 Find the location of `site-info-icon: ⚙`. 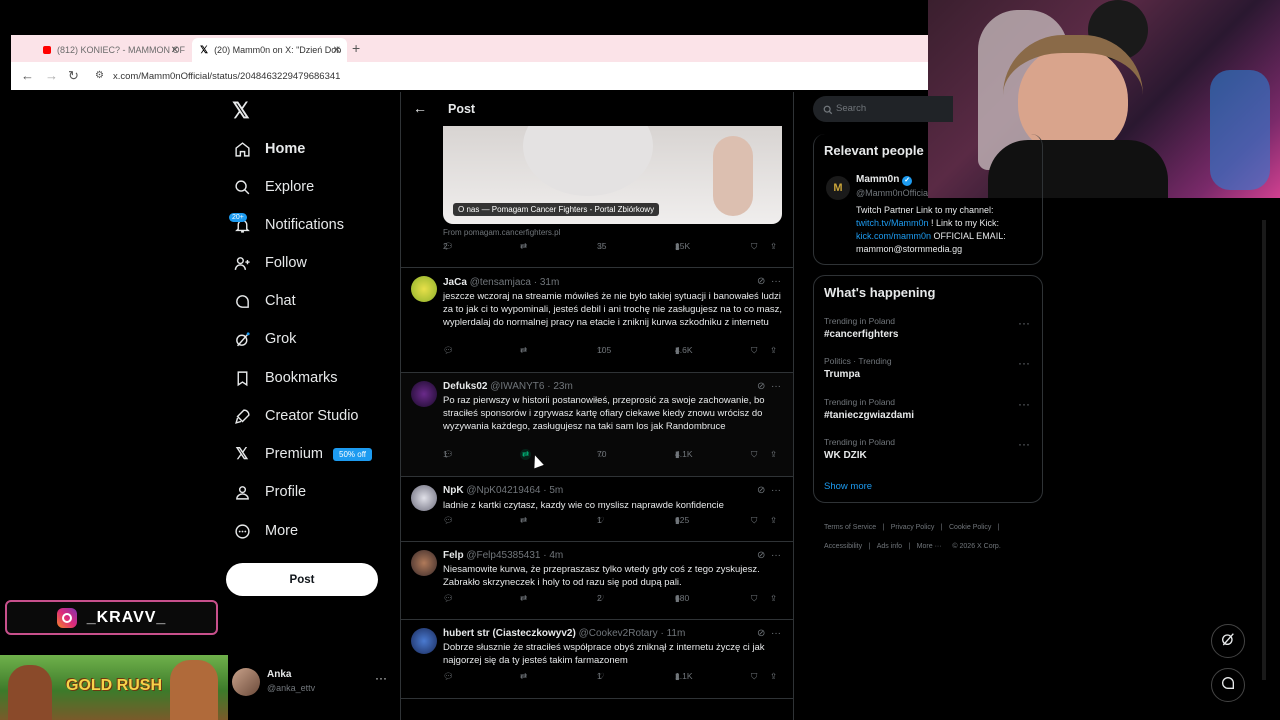

site-info-icon: ⚙ is located at coordinates (99, 75).